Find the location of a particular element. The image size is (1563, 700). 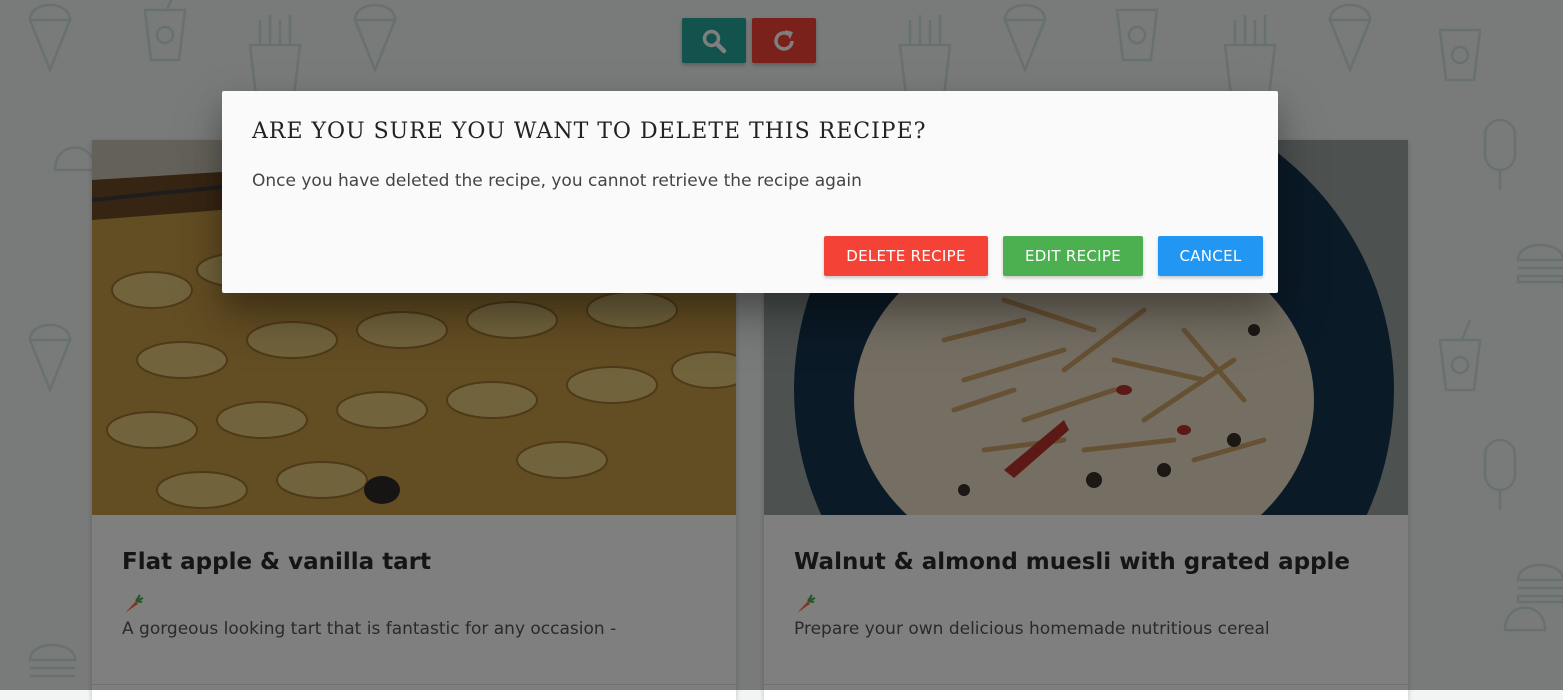

modal-actions: DELETE RECIPE EDIT RECIPE CANCEL is located at coordinates (1043, 256).